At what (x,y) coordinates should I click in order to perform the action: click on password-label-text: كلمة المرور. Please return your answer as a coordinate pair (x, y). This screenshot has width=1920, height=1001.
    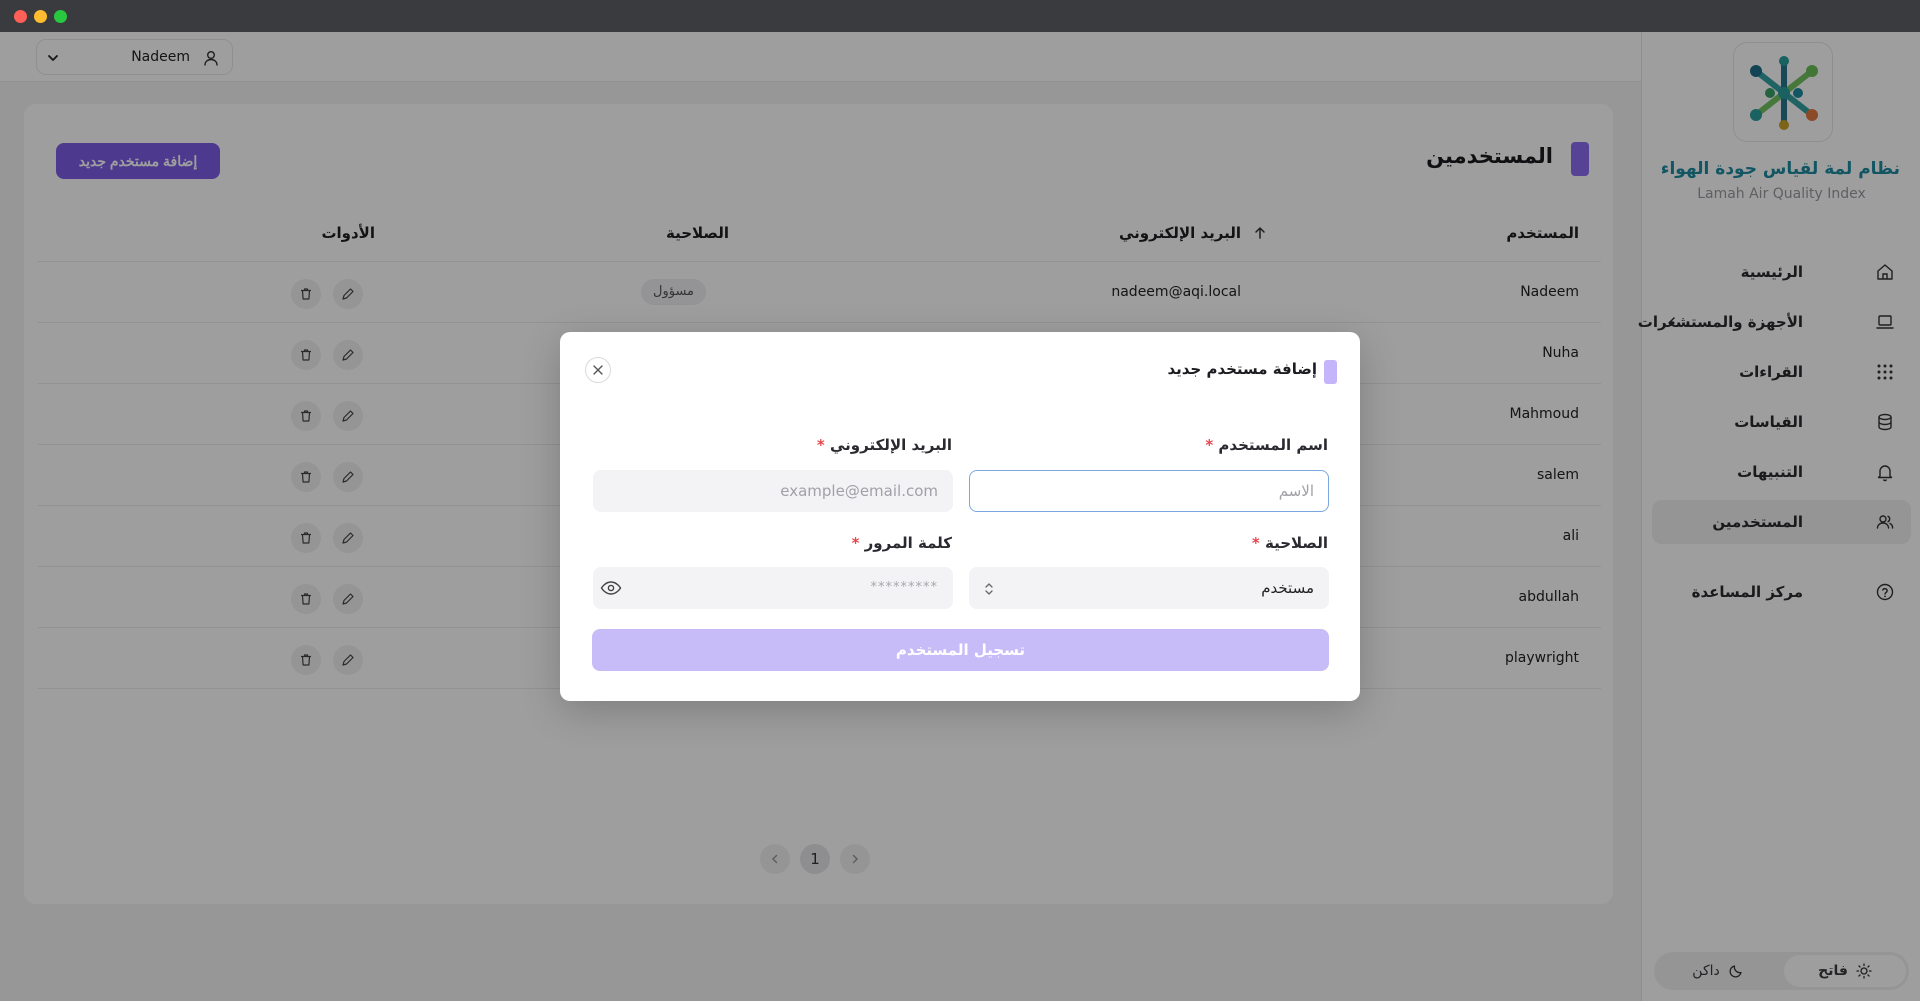
    Looking at the image, I should click on (908, 543).